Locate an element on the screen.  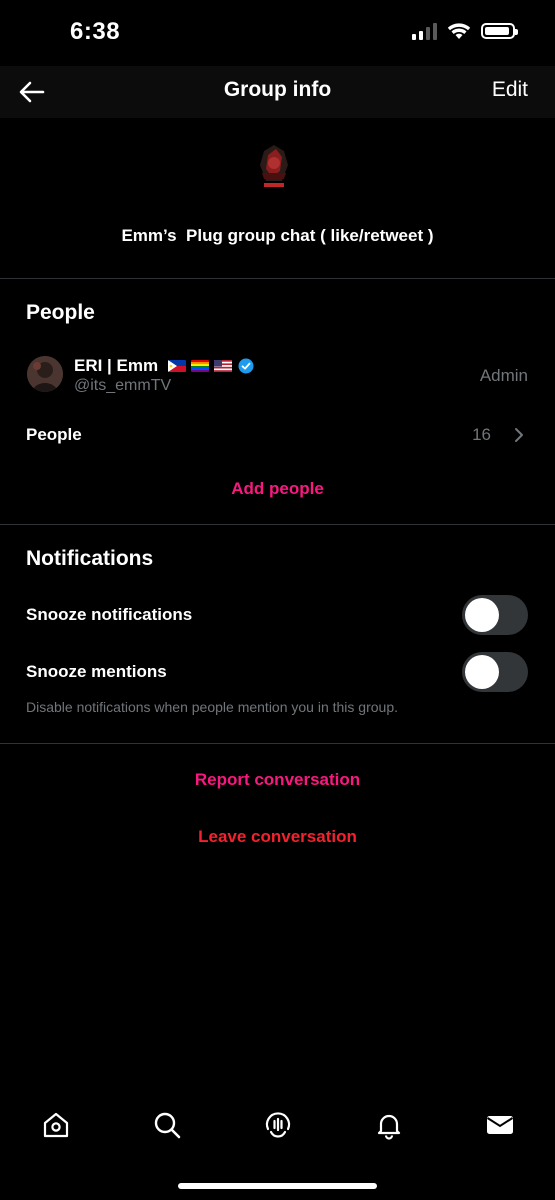
member-name: ERI | Emm is located at coordinates (116, 365).